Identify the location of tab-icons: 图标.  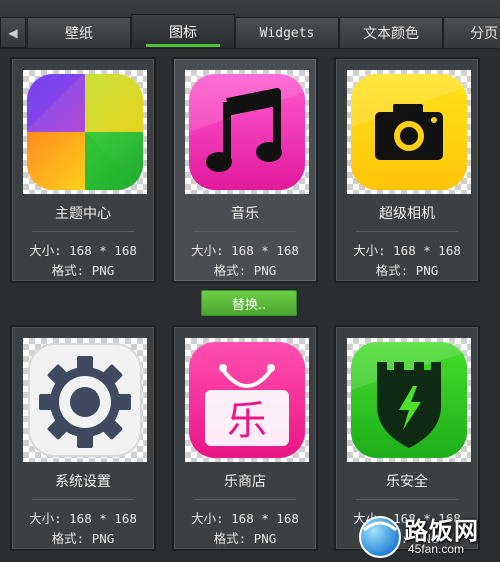
(183, 31).